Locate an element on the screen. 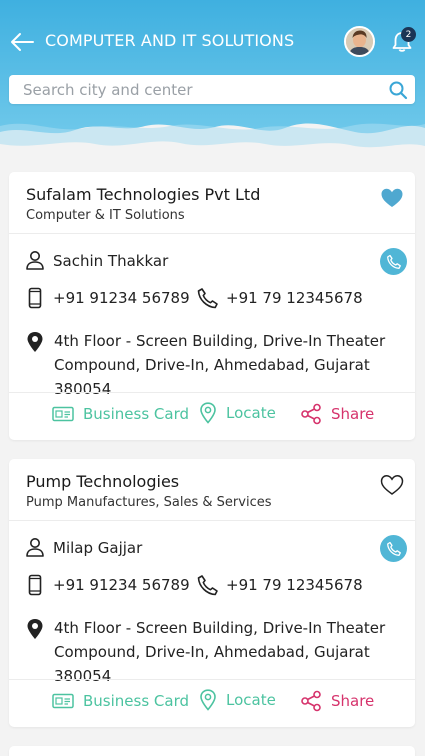 The image size is (425, 756). contact-person: Milap Gajjar is located at coordinates (98, 548).